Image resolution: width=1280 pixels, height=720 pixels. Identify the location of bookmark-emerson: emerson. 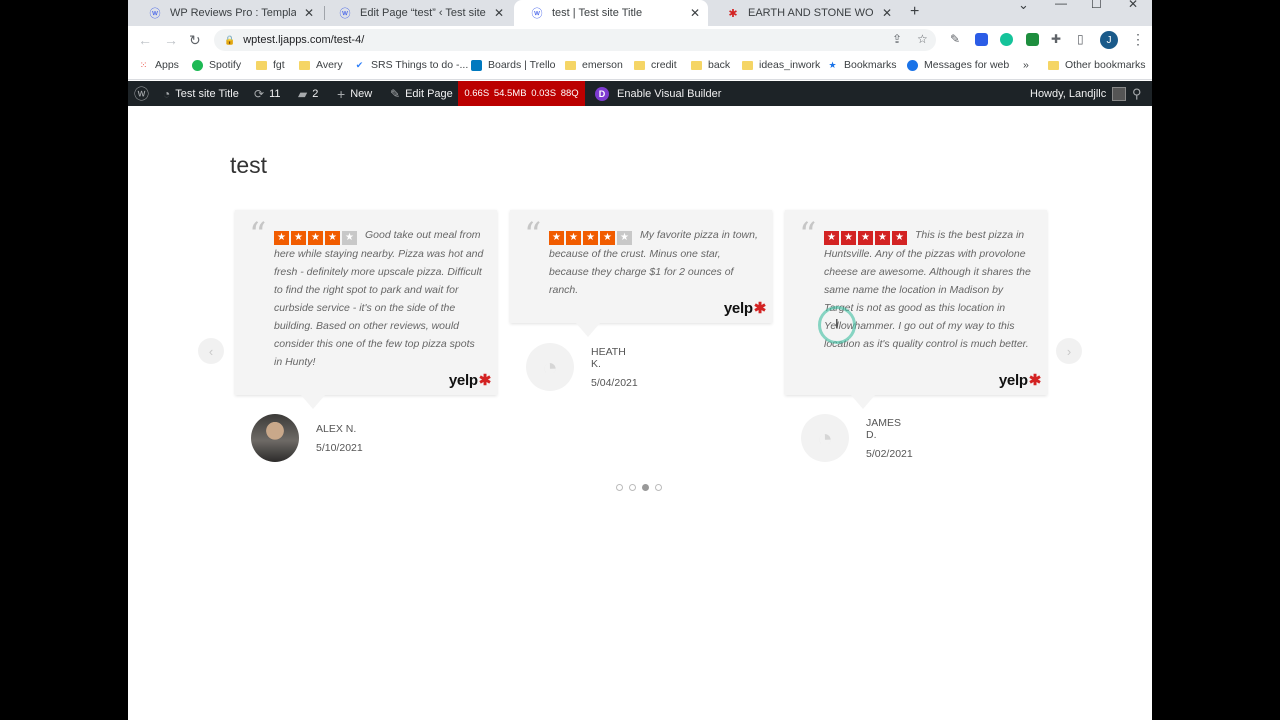
(594, 65).